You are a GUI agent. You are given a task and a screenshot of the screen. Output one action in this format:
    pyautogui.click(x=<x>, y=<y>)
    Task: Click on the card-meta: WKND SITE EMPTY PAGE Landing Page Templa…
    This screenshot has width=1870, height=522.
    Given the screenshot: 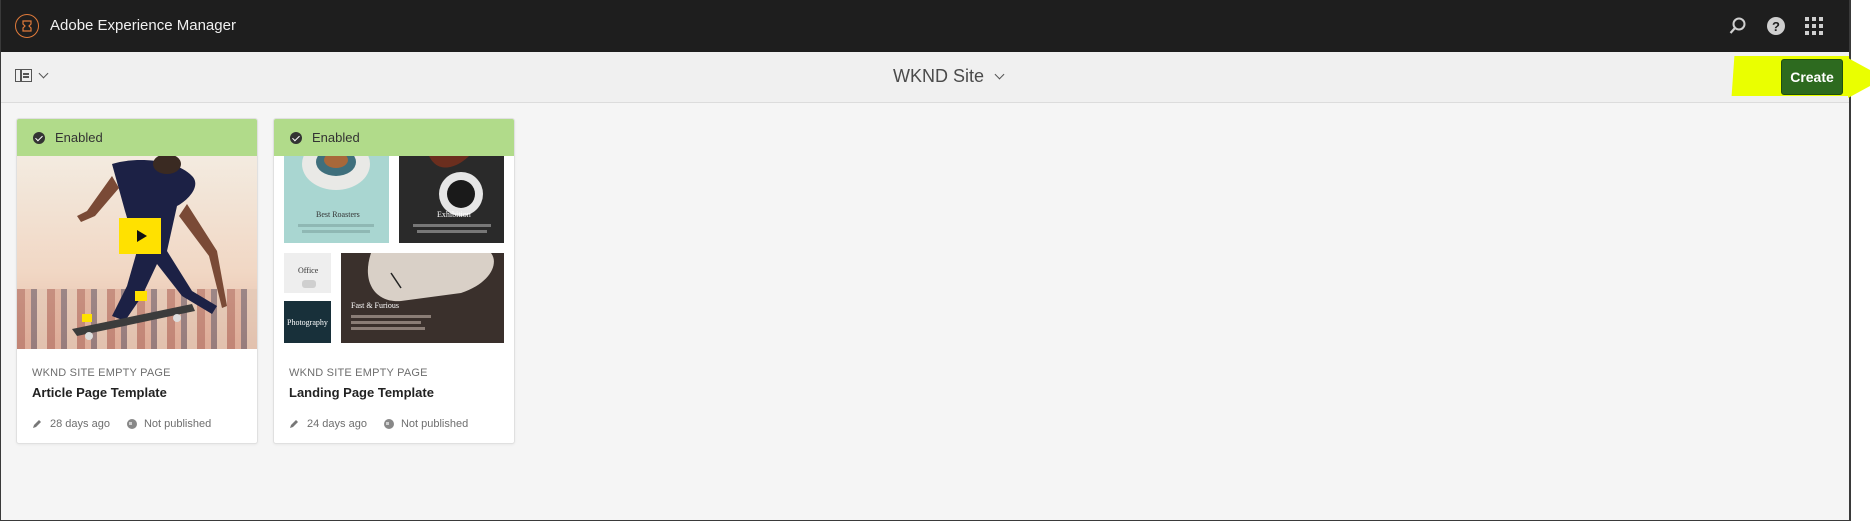 What is the action you would take?
    pyautogui.click(x=394, y=389)
    